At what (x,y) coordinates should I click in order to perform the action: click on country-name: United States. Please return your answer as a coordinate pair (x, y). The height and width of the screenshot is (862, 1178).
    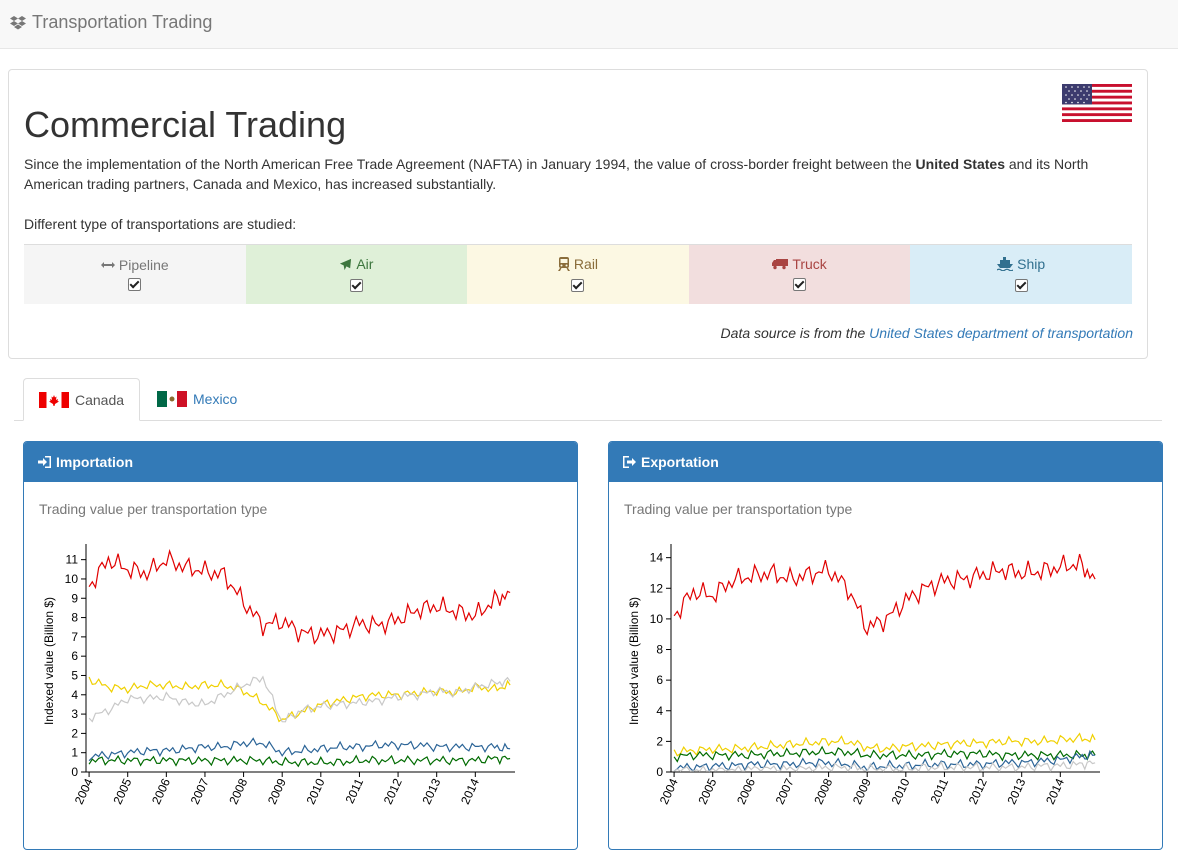
    Looking at the image, I should click on (960, 164).